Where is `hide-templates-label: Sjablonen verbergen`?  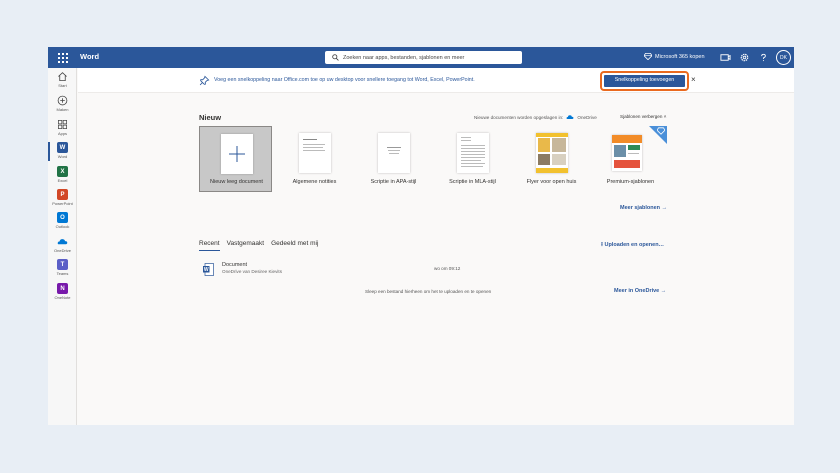
hide-templates-label: Sjablonen verbergen is located at coordinates (641, 116).